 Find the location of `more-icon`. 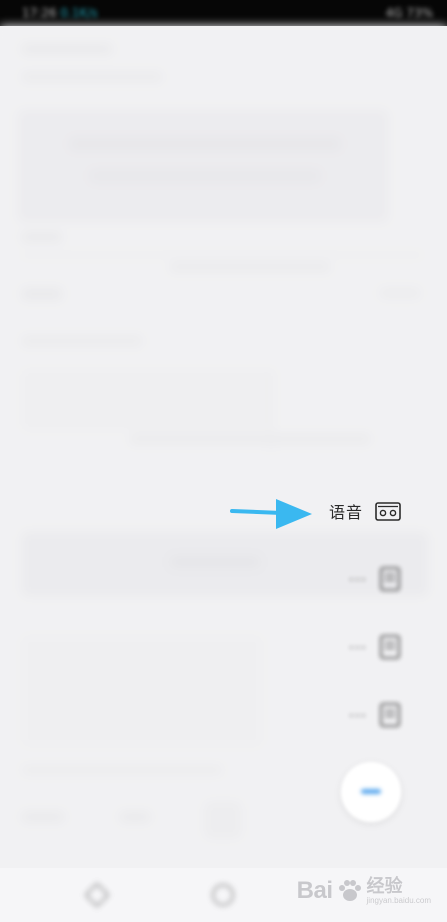

more-icon is located at coordinates (371, 791).